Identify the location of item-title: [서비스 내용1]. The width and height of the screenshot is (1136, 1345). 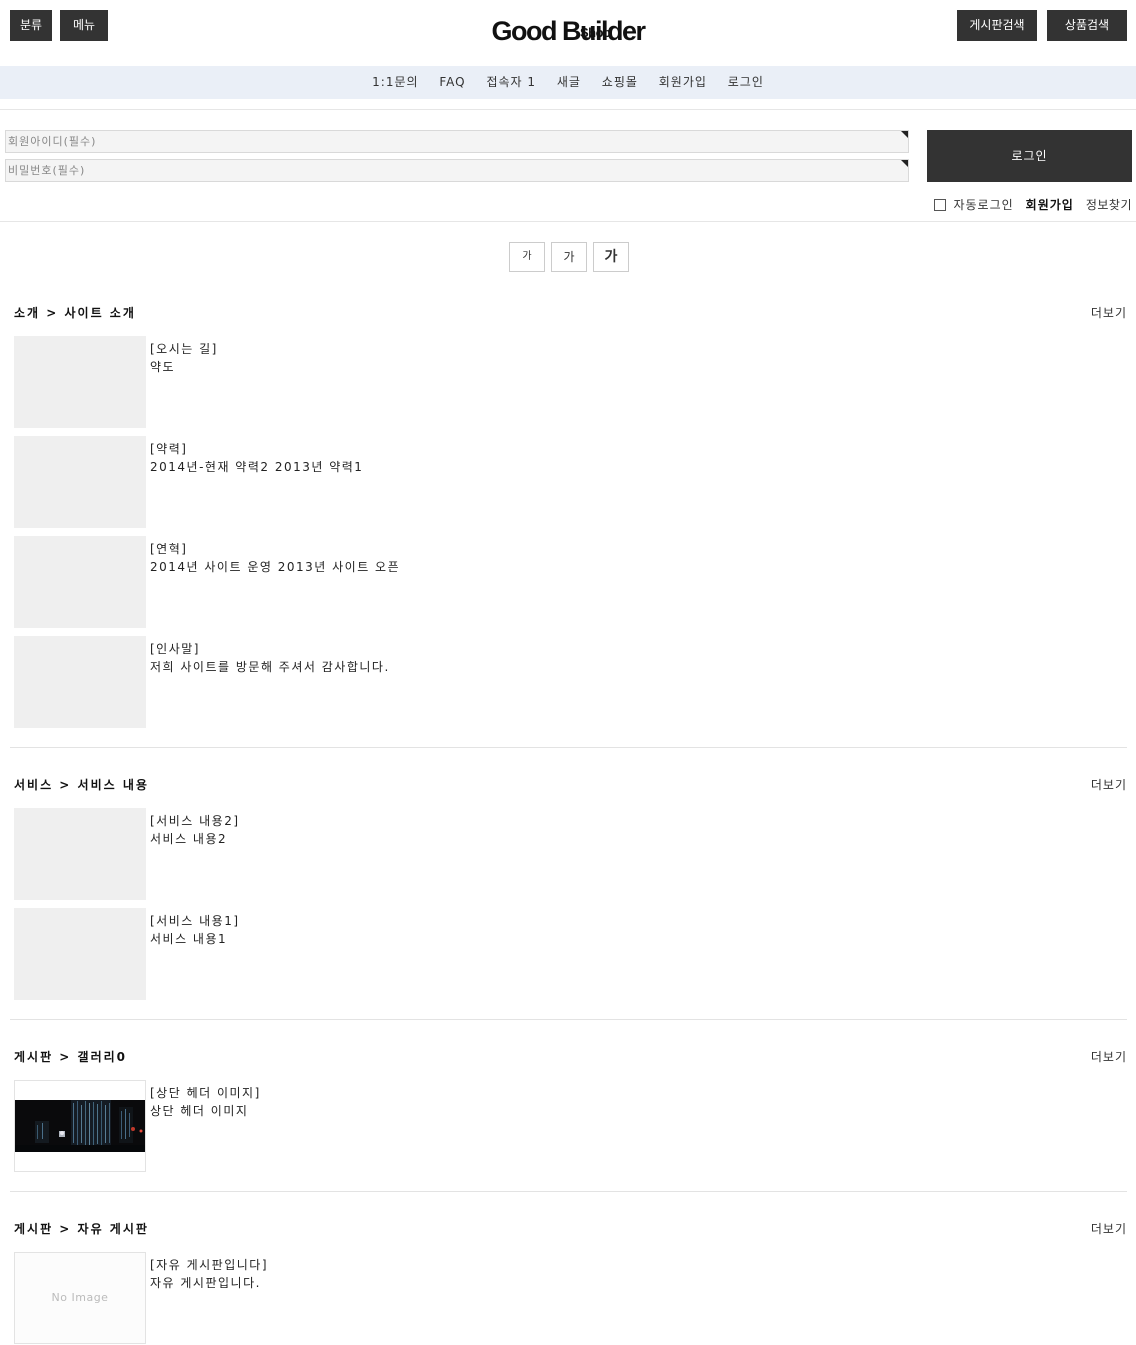
(195, 920).